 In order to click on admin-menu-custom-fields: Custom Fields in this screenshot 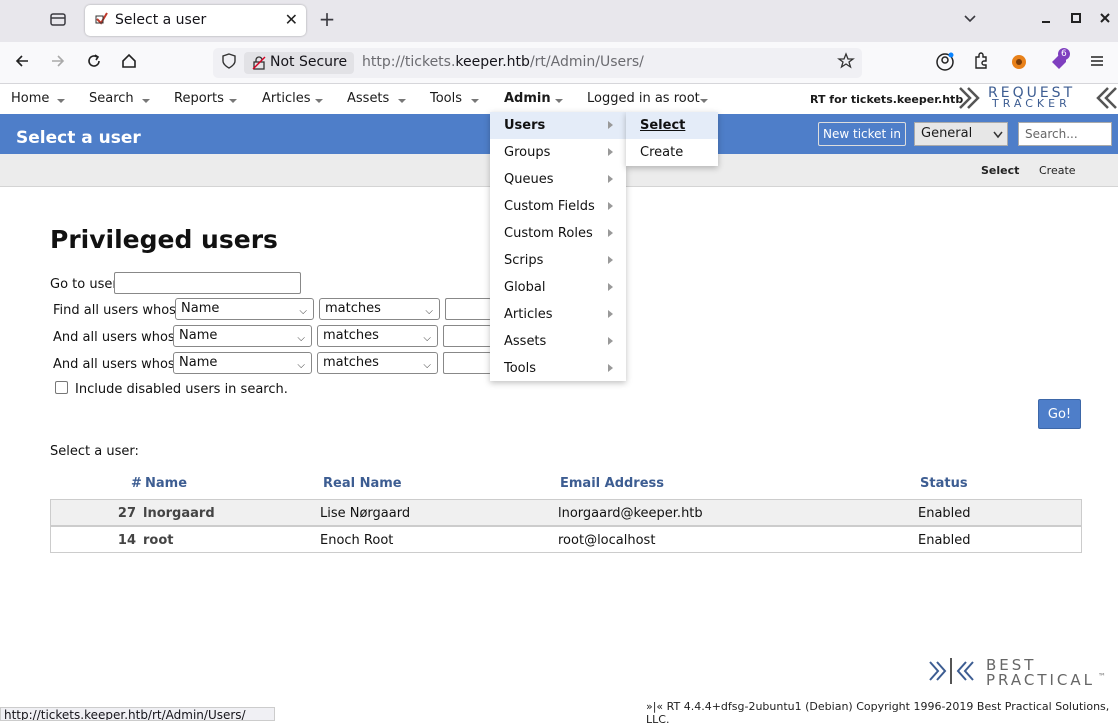, I will do `click(558, 206)`.